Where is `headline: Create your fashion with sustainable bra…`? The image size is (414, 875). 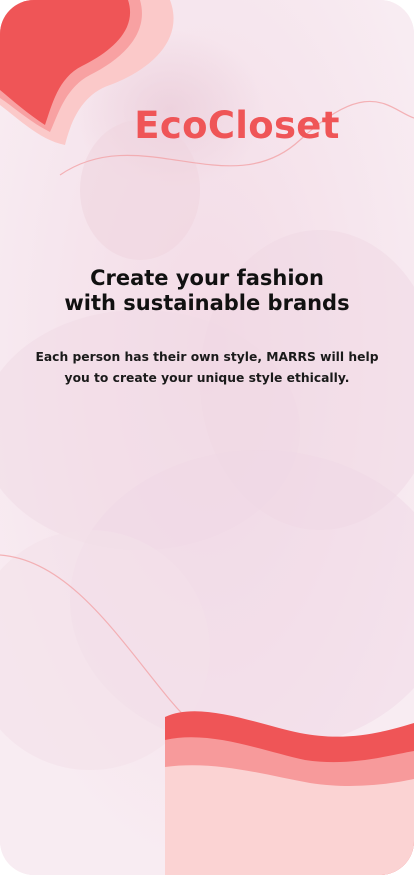 headline: Create your fashion with sustainable bra… is located at coordinates (207, 291).